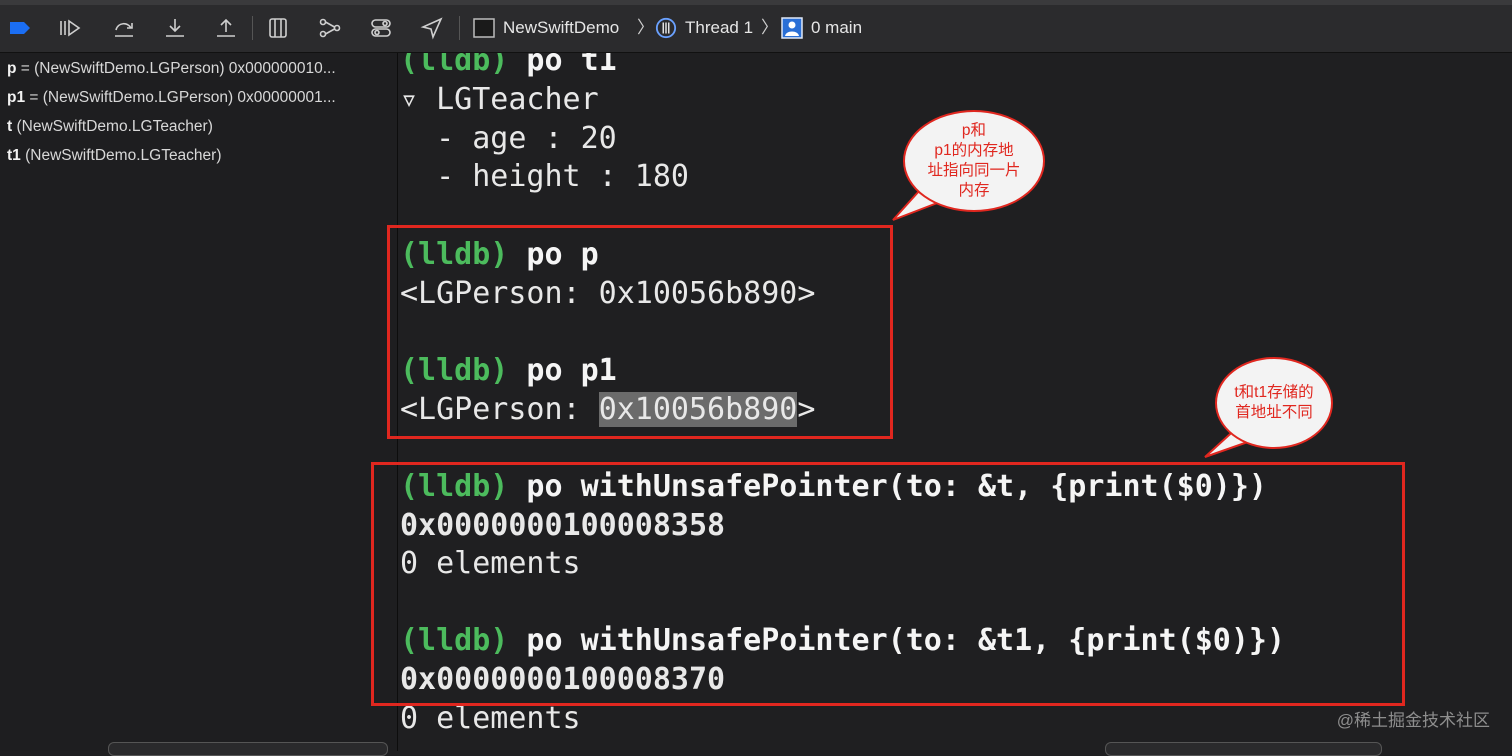  Describe the element at coordinates (640, 332) in the screenshot. I see `annotation-box-p` at that location.